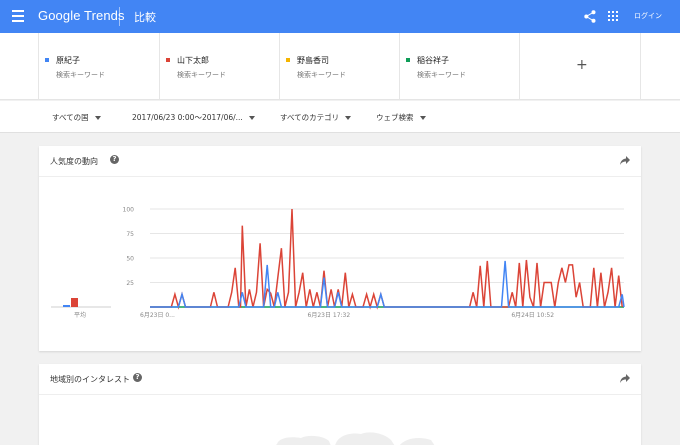 Image resolution: width=680 pixels, height=445 pixels. I want to click on card-title: 人気度の動向, so click(74, 161).